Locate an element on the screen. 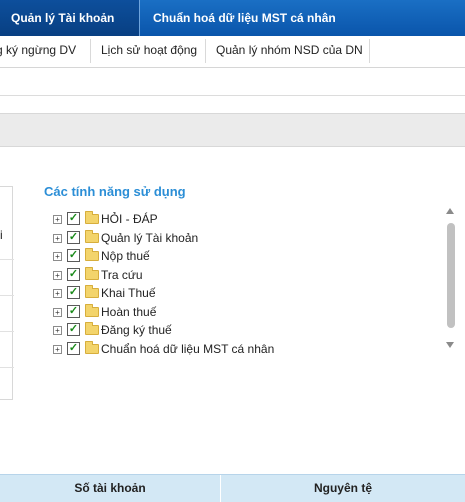 The width and height of the screenshot is (465, 502). account-table-header: Số tài khoản Nguyên tệ is located at coordinates (232, 488).